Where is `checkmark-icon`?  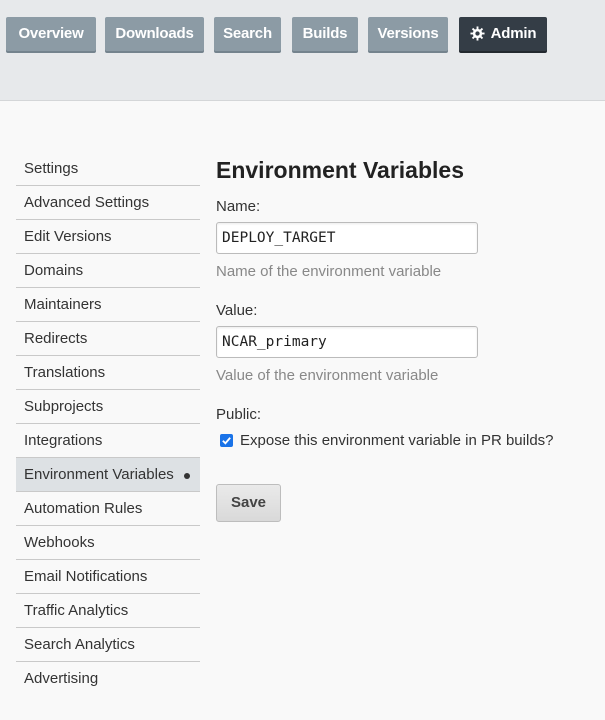 checkmark-icon is located at coordinates (226, 441).